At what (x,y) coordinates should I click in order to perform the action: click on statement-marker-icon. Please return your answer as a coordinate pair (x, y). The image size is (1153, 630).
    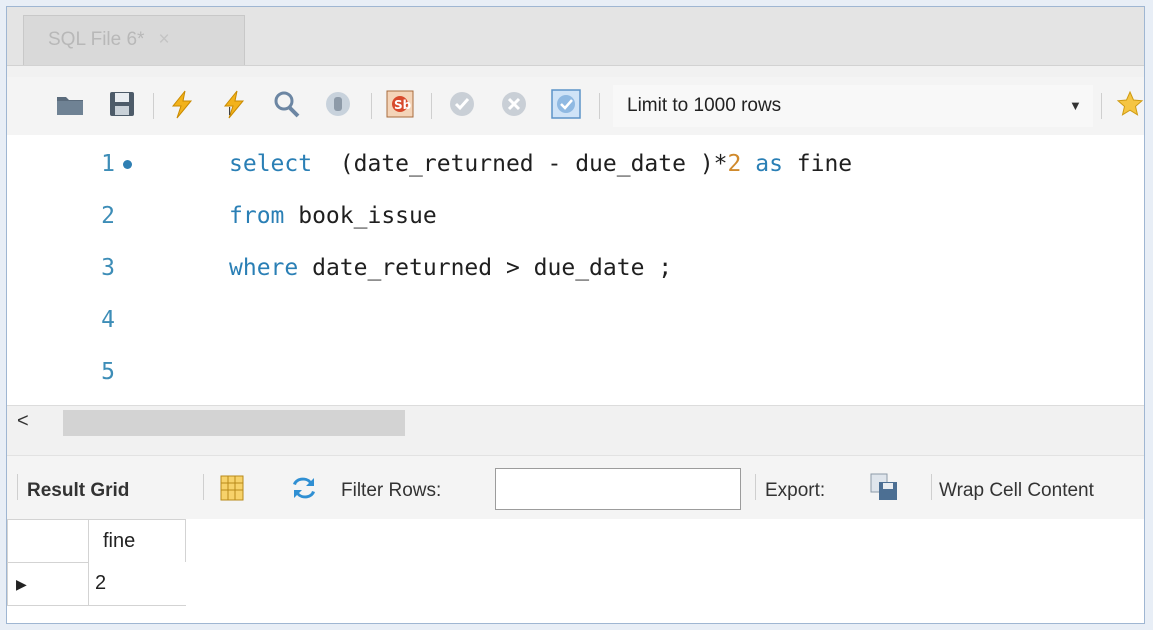
    Looking at the image, I should click on (127, 164).